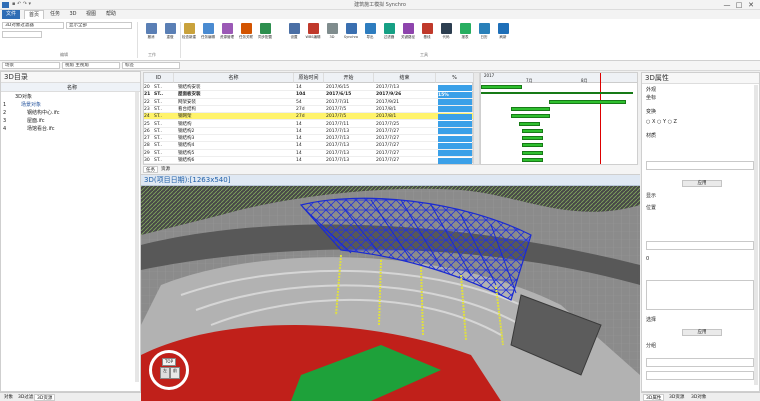  What do you see at coordinates (246, 35) in the screenshot?
I see `ribbon-button-5: 任务关联` at bounding box center [246, 35].